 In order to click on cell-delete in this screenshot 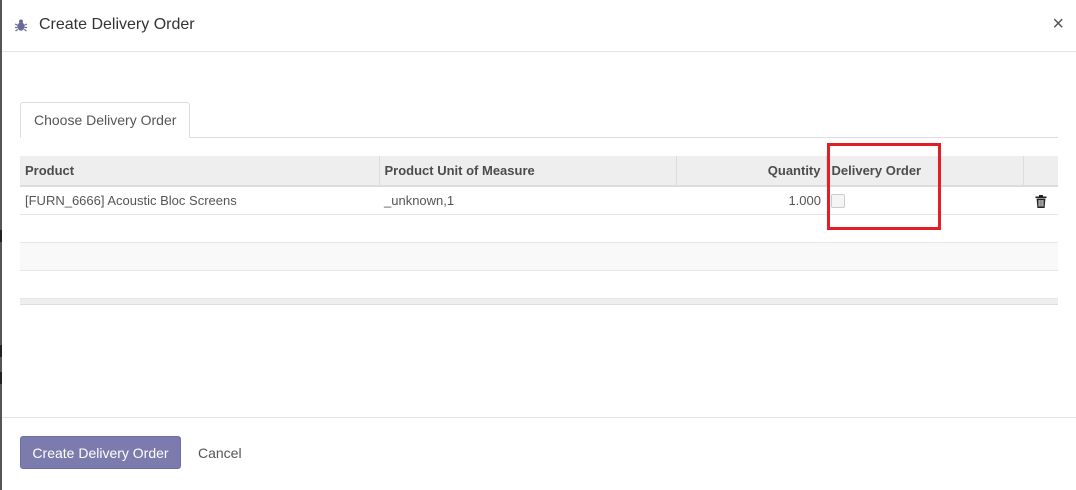, I will do `click(1040, 200)`.